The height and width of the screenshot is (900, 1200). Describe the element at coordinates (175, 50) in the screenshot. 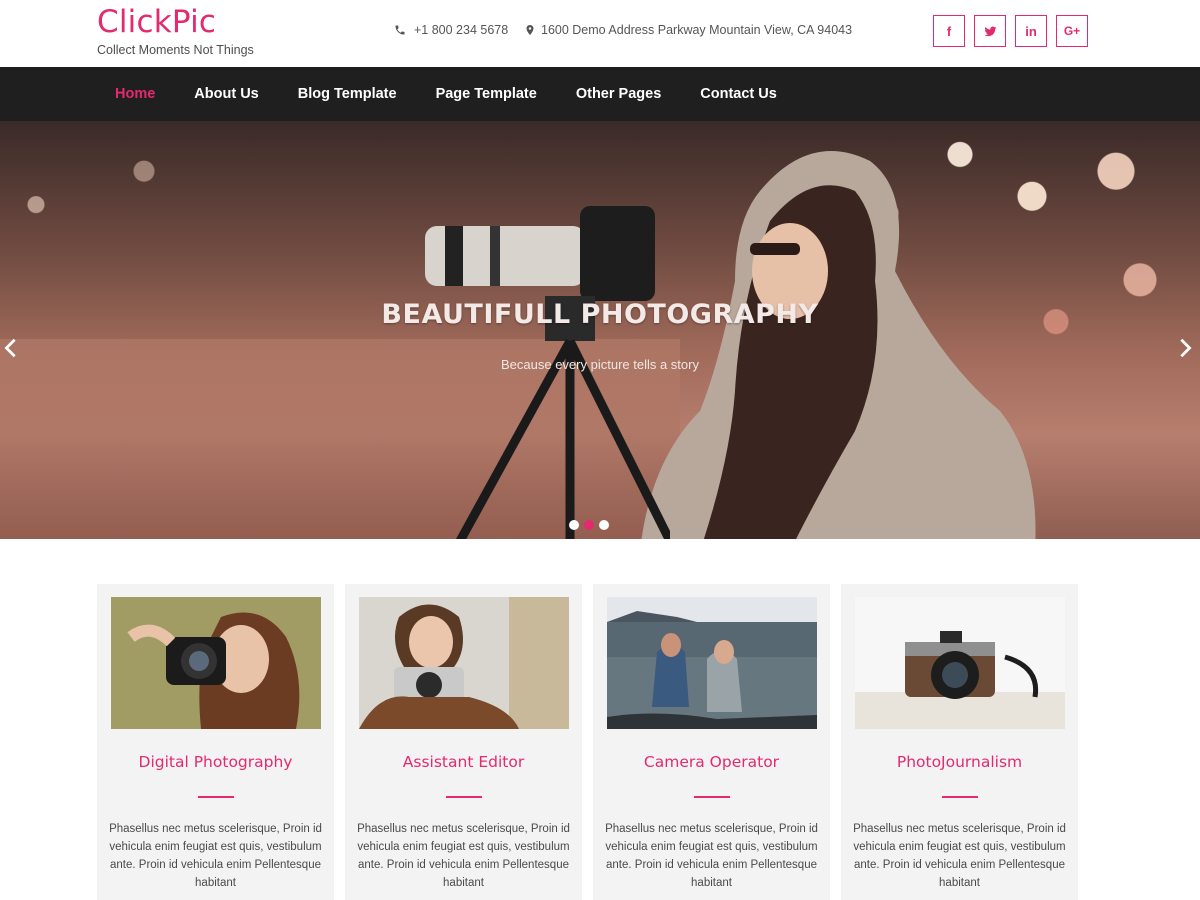

I see `site-tagline: Collect Moments Not Things` at that location.